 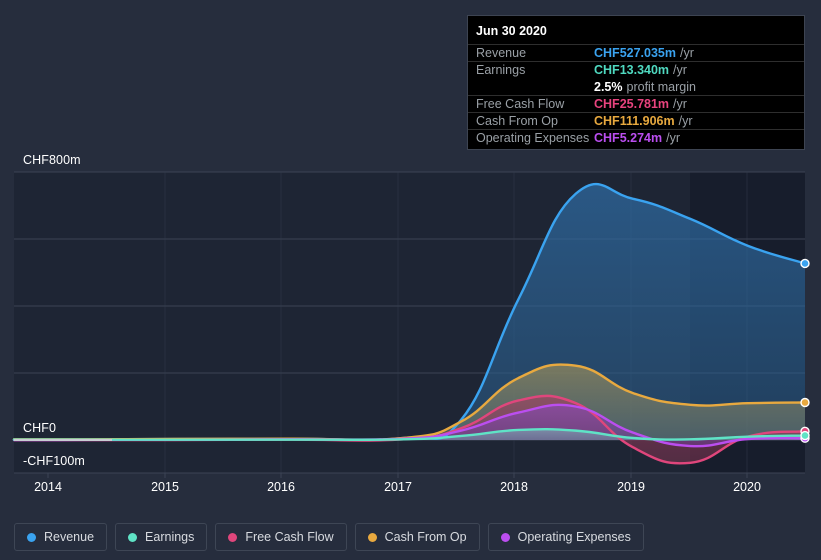 I want to click on tooltip-row: Free Cash Flow CHF25.781m/yr, so click(x=636, y=103).